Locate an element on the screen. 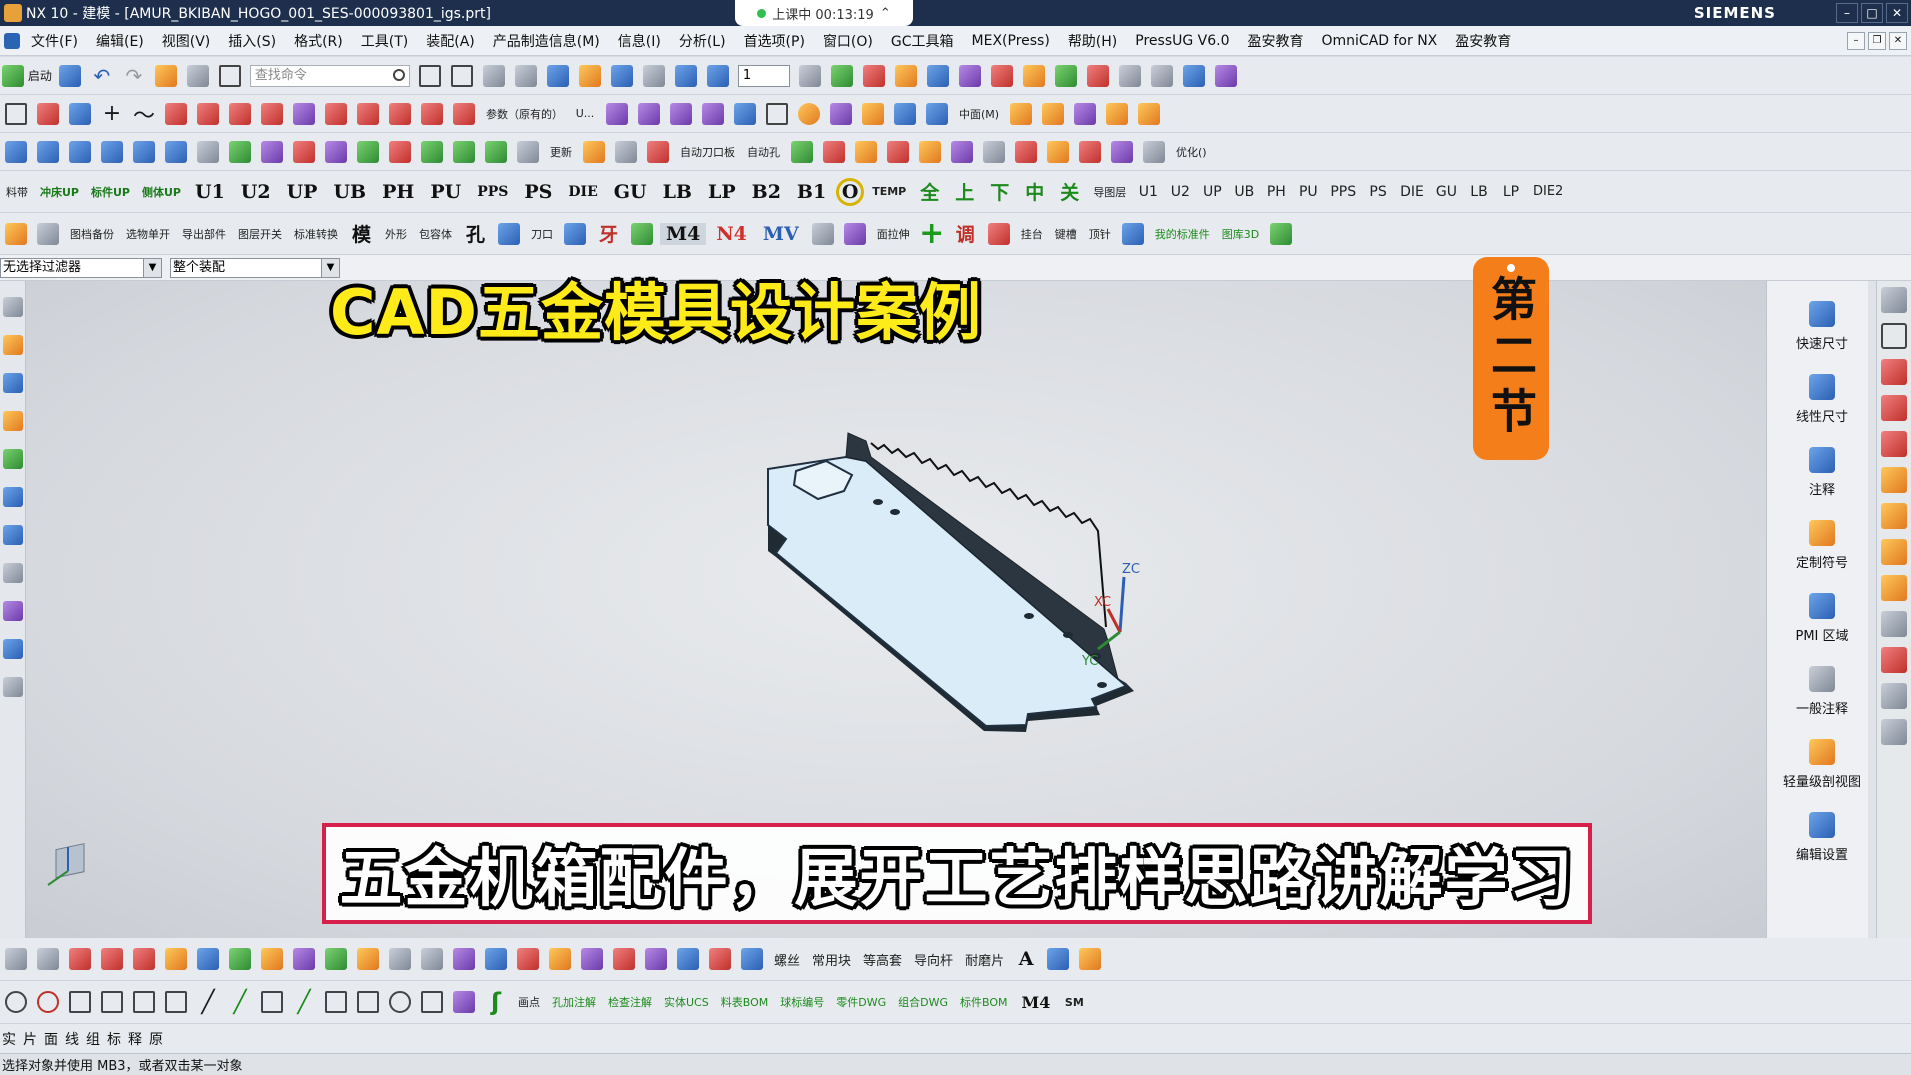  bt-shape3-button is located at coordinates (464, 959).